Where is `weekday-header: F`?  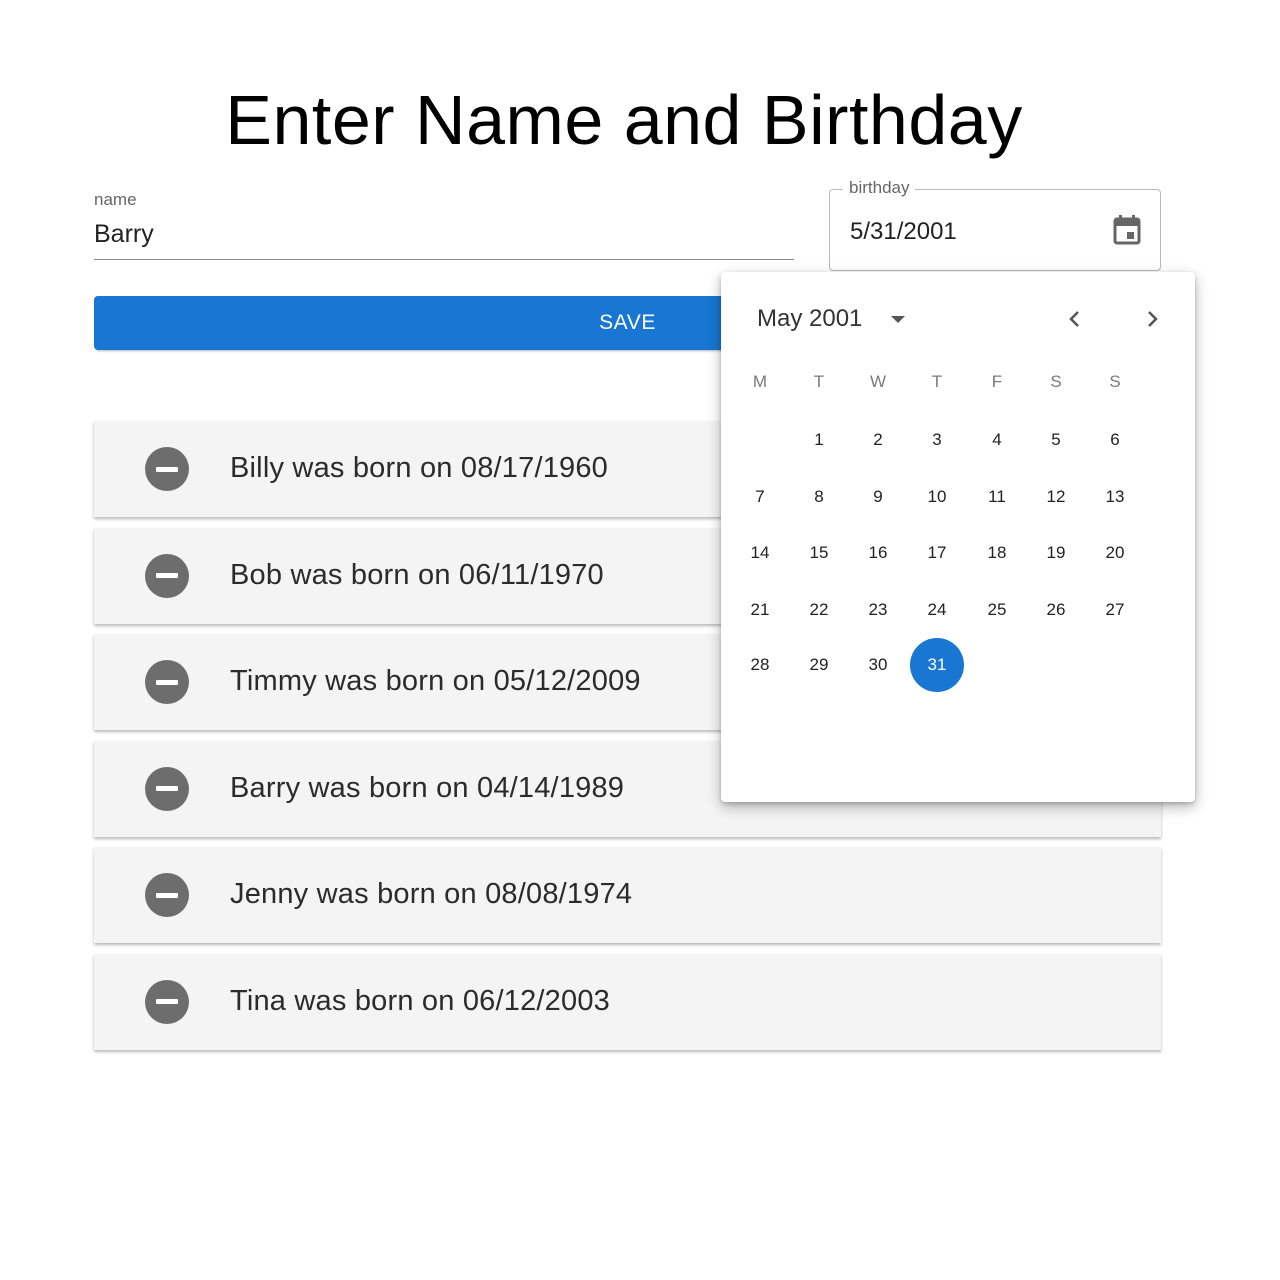 weekday-header: F is located at coordinates (997, 381).